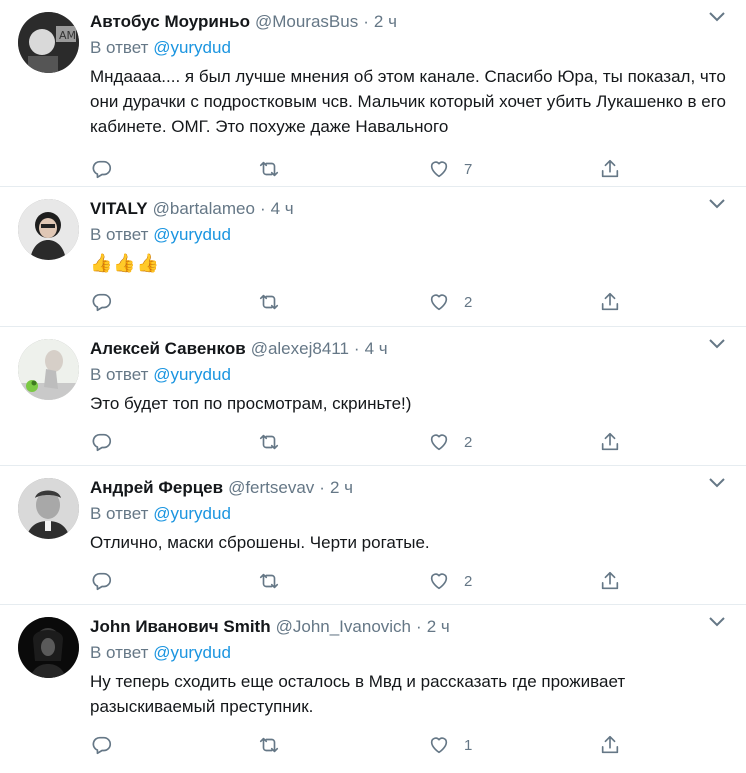 The width and height of the screenshot is (746, 773). Describe the element at coordinates (48, 42) in the screenshot. I see `avatar: AM` at that location.